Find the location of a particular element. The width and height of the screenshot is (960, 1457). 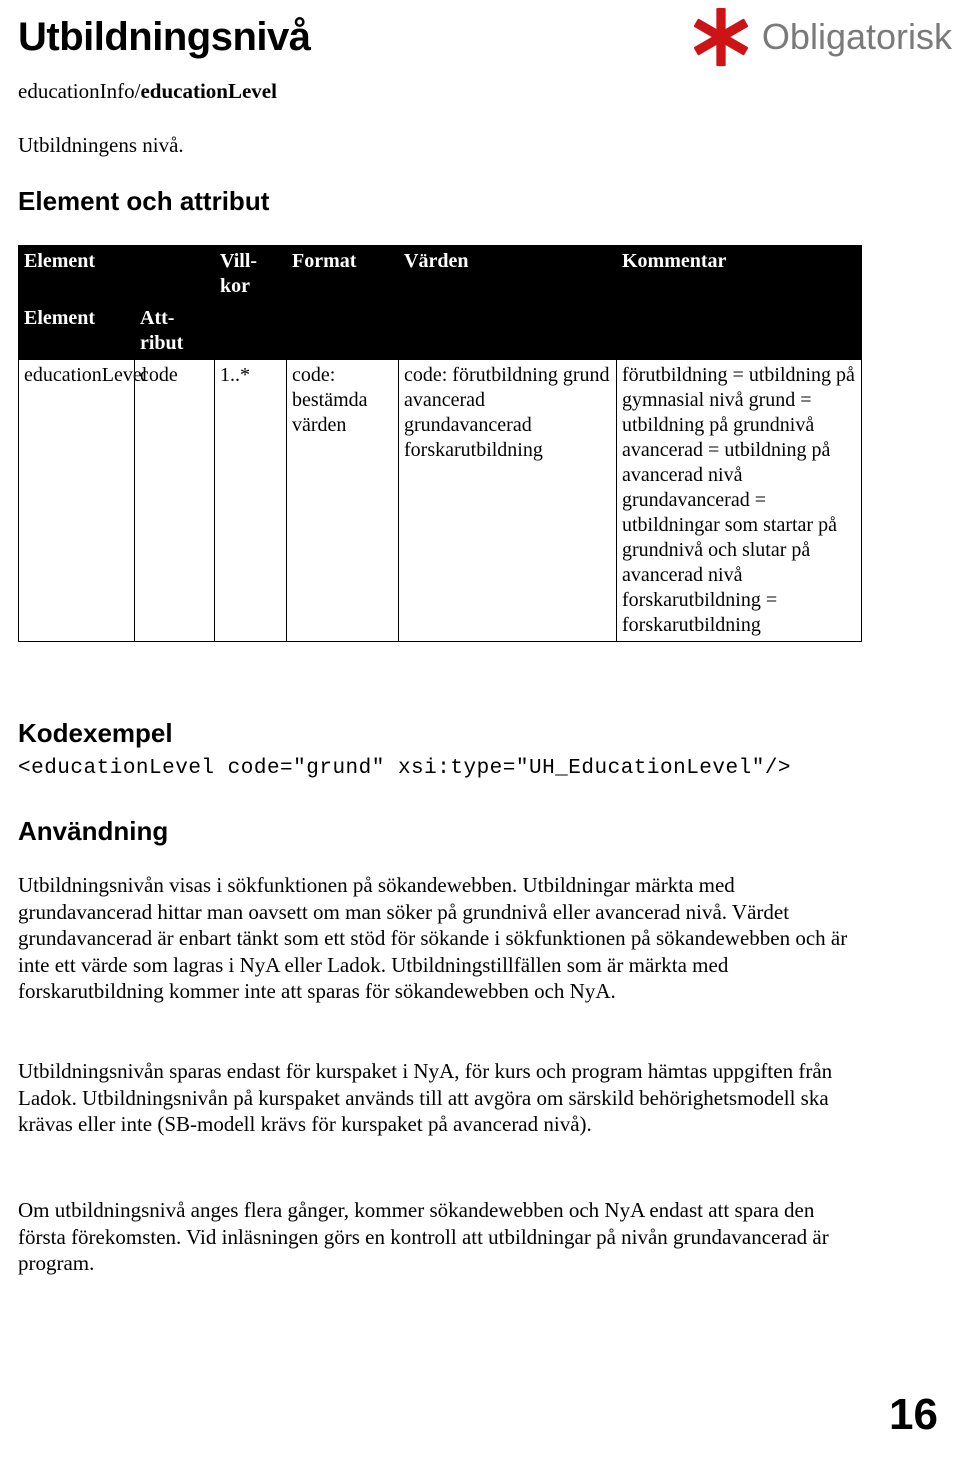

subheader-format-spacer is located at coordinates (342, 331).